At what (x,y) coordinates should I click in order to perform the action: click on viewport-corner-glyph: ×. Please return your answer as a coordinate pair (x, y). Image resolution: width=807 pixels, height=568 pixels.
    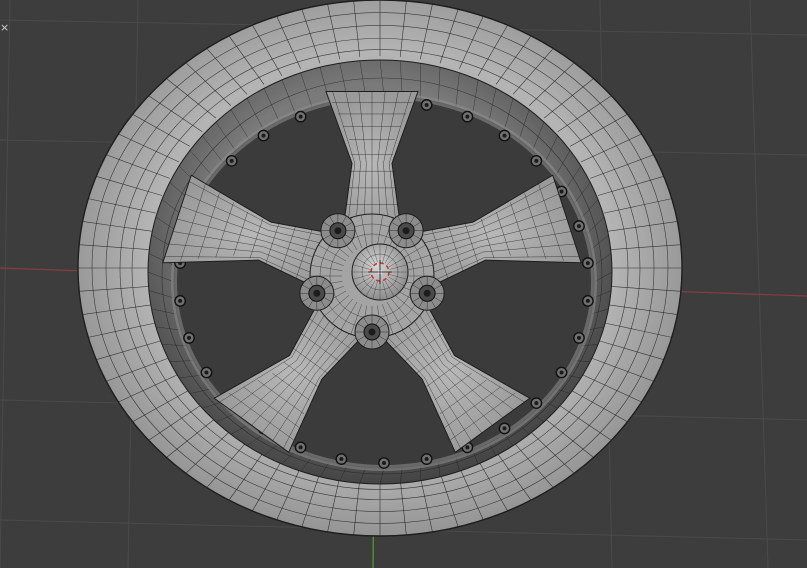
    Looking at the image, I should click on (5, 27).